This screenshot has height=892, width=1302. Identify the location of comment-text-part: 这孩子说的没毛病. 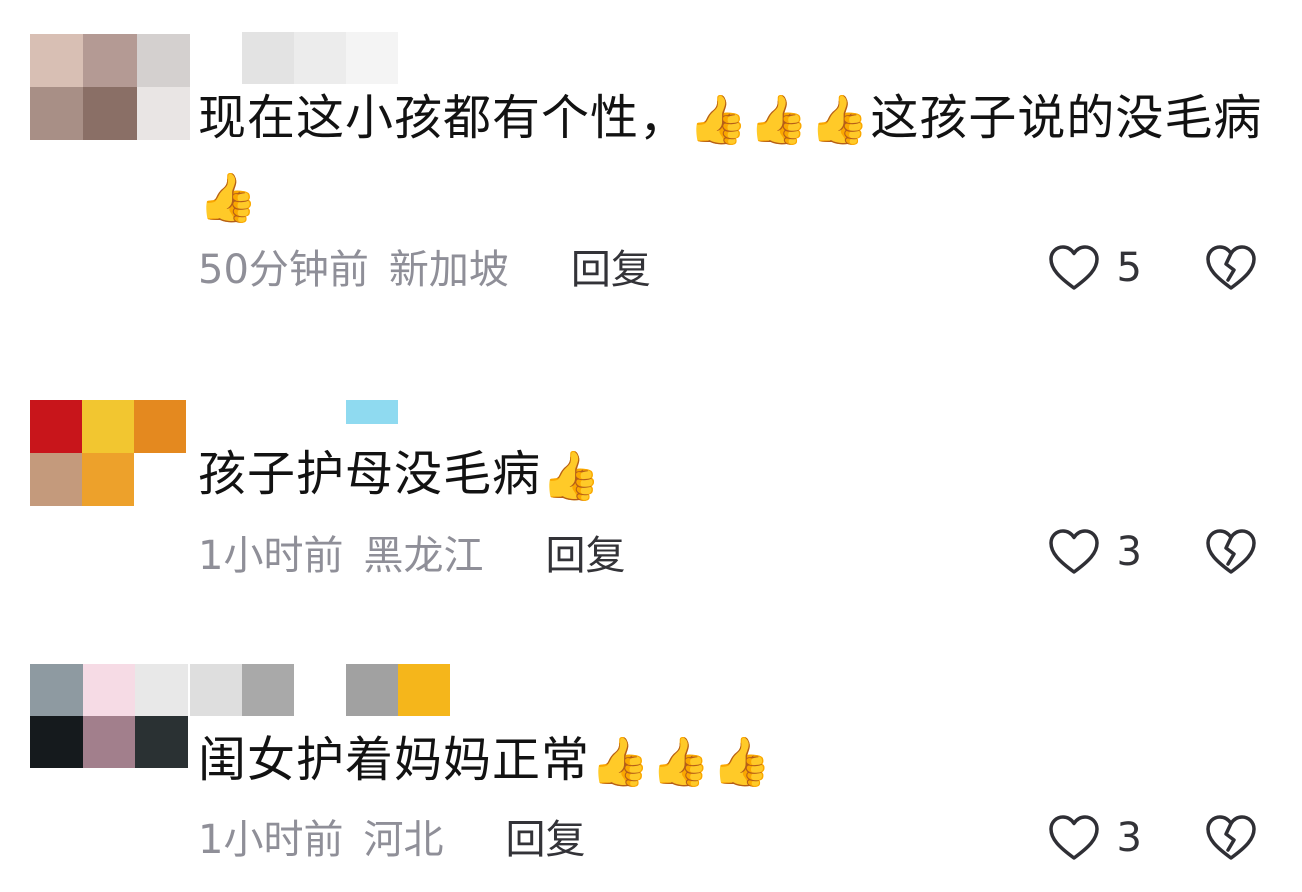
(1066, 118).